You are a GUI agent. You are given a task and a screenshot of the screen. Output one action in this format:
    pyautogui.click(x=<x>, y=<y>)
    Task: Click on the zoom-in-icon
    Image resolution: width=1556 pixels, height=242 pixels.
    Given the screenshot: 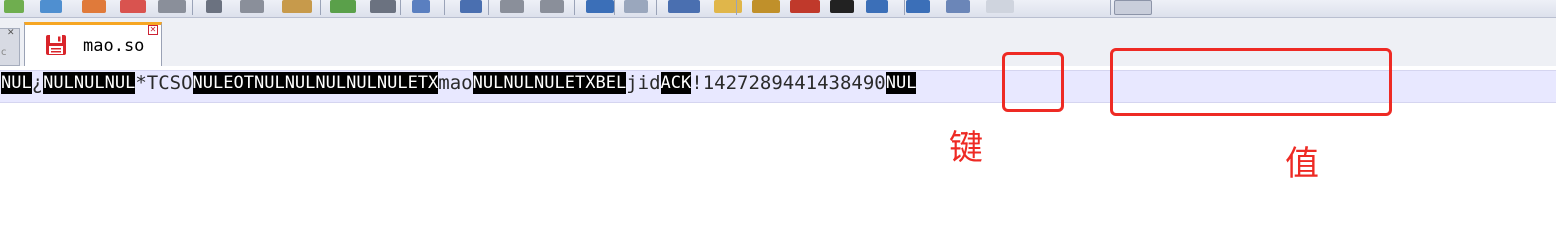 What is the action you would take?
    pyautogui.click(x=512, y=6)
    